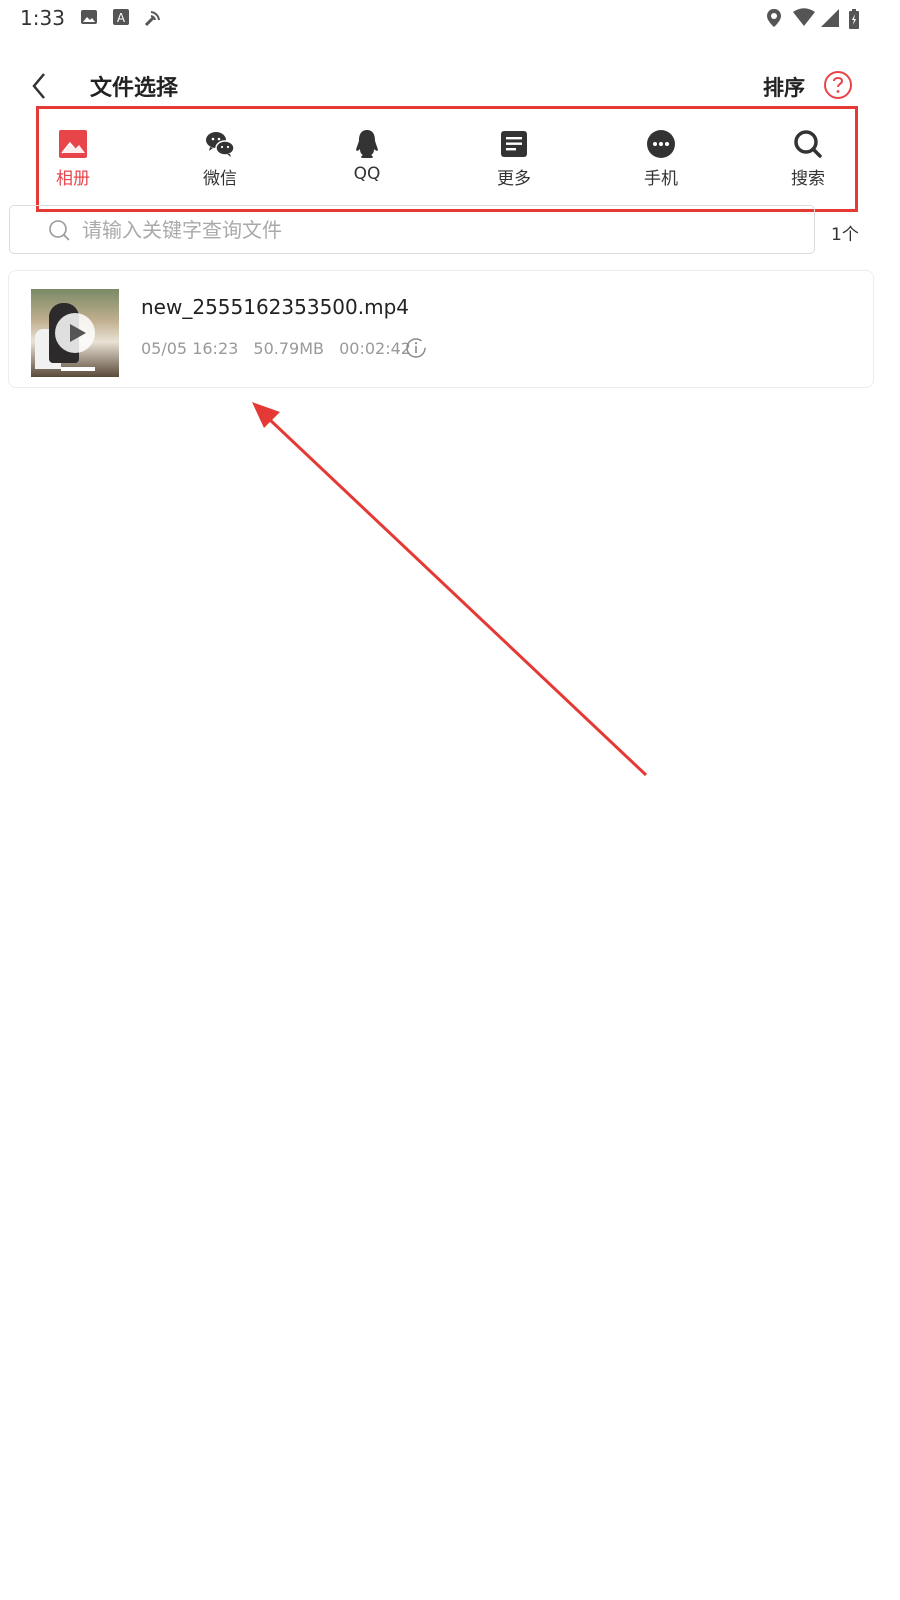 The image size is (900, 1600). What do you see at coordinates (134, 88) in the screenshot?
I see `page-title: 文件选择` at bounding box center [134, 88].